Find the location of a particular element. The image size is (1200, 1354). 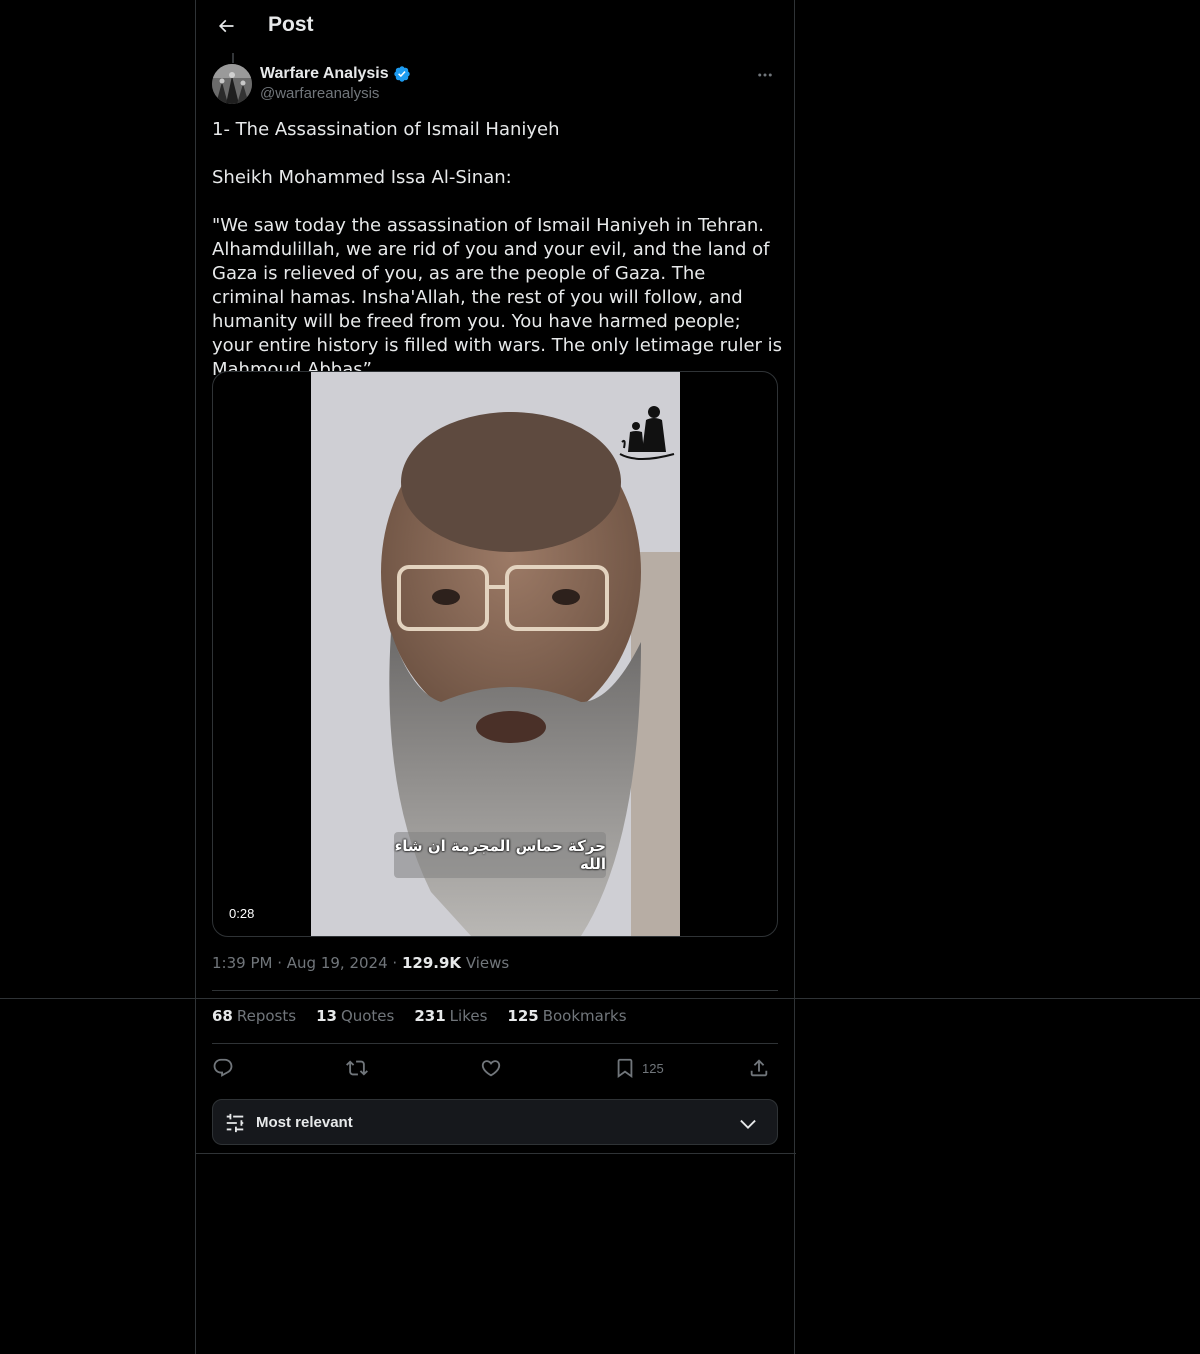

display-name-row: Warfare Analysis is located at coordinates (335, 74).